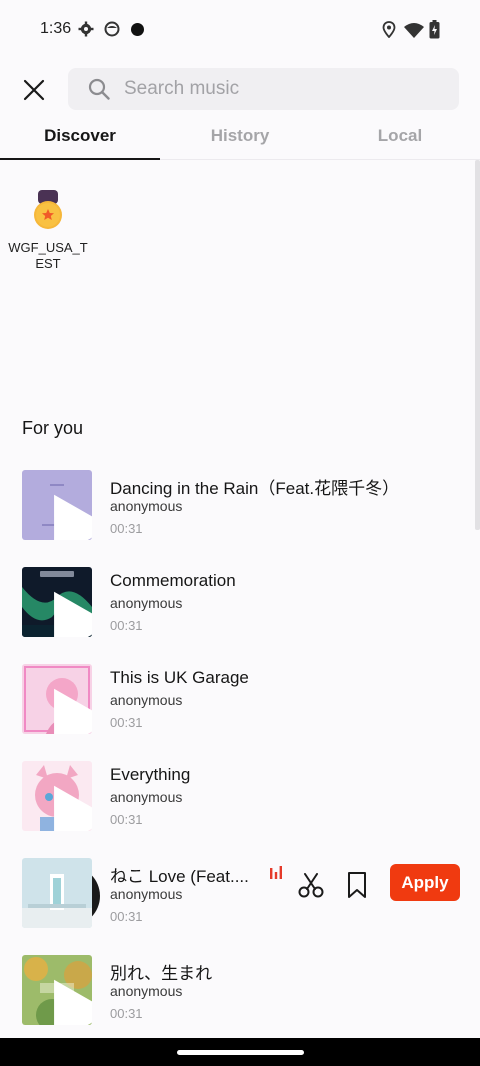  What do you see at coordinates (284, 89) in the screenshot?
I see `search-input` at bounding box center [284, 89].